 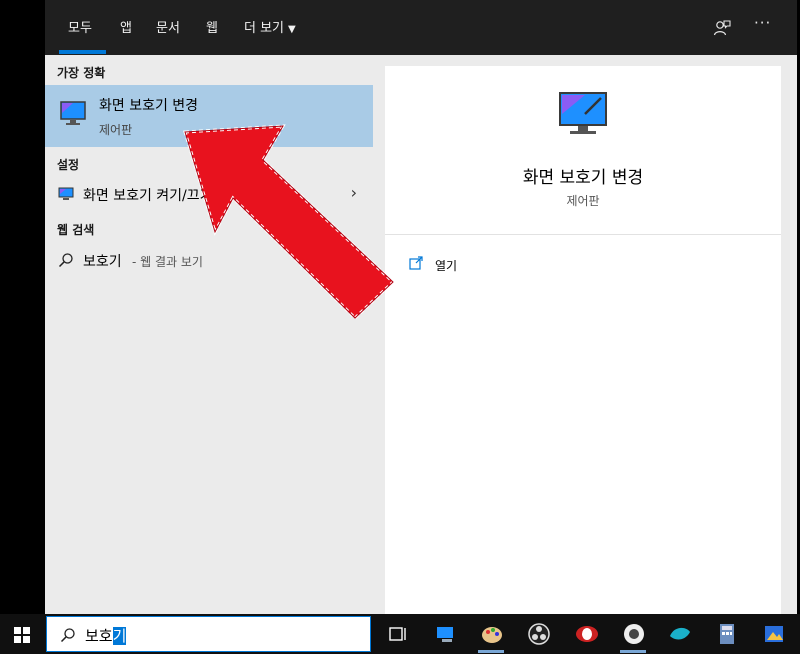 What do you see at coordinates (102, 262) in the screenshot?
I see `web-search-query: 보호기` at bounding box center [102, 262].